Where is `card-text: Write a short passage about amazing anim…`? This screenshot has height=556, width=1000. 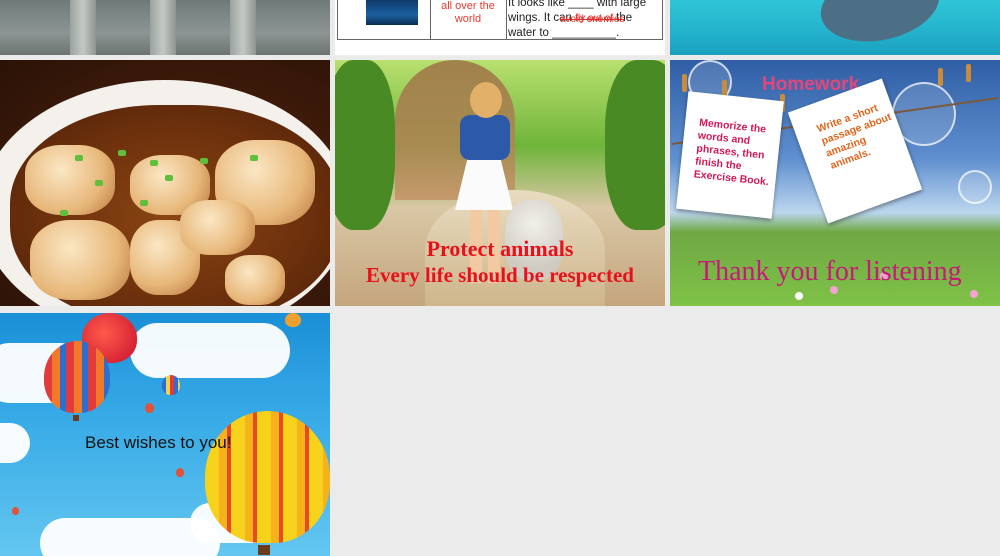 card-text: Write a short passage about amazing anim… is located at coordinates (854, 137).